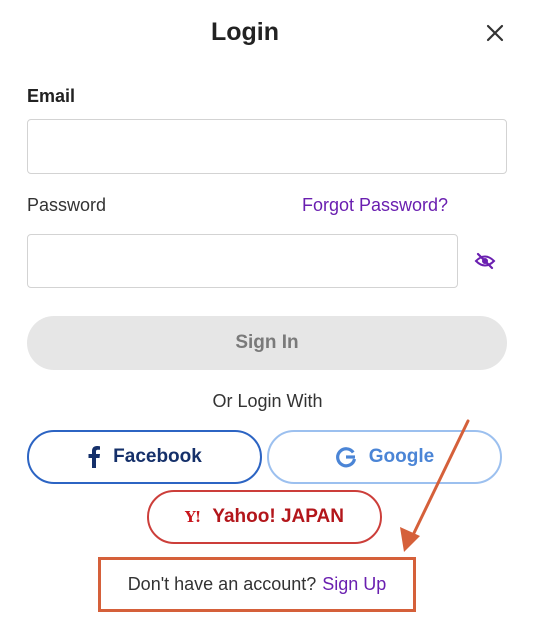 This screenshot has width=535, height=628. I want to click on email-label: Email, so click(51, 96).